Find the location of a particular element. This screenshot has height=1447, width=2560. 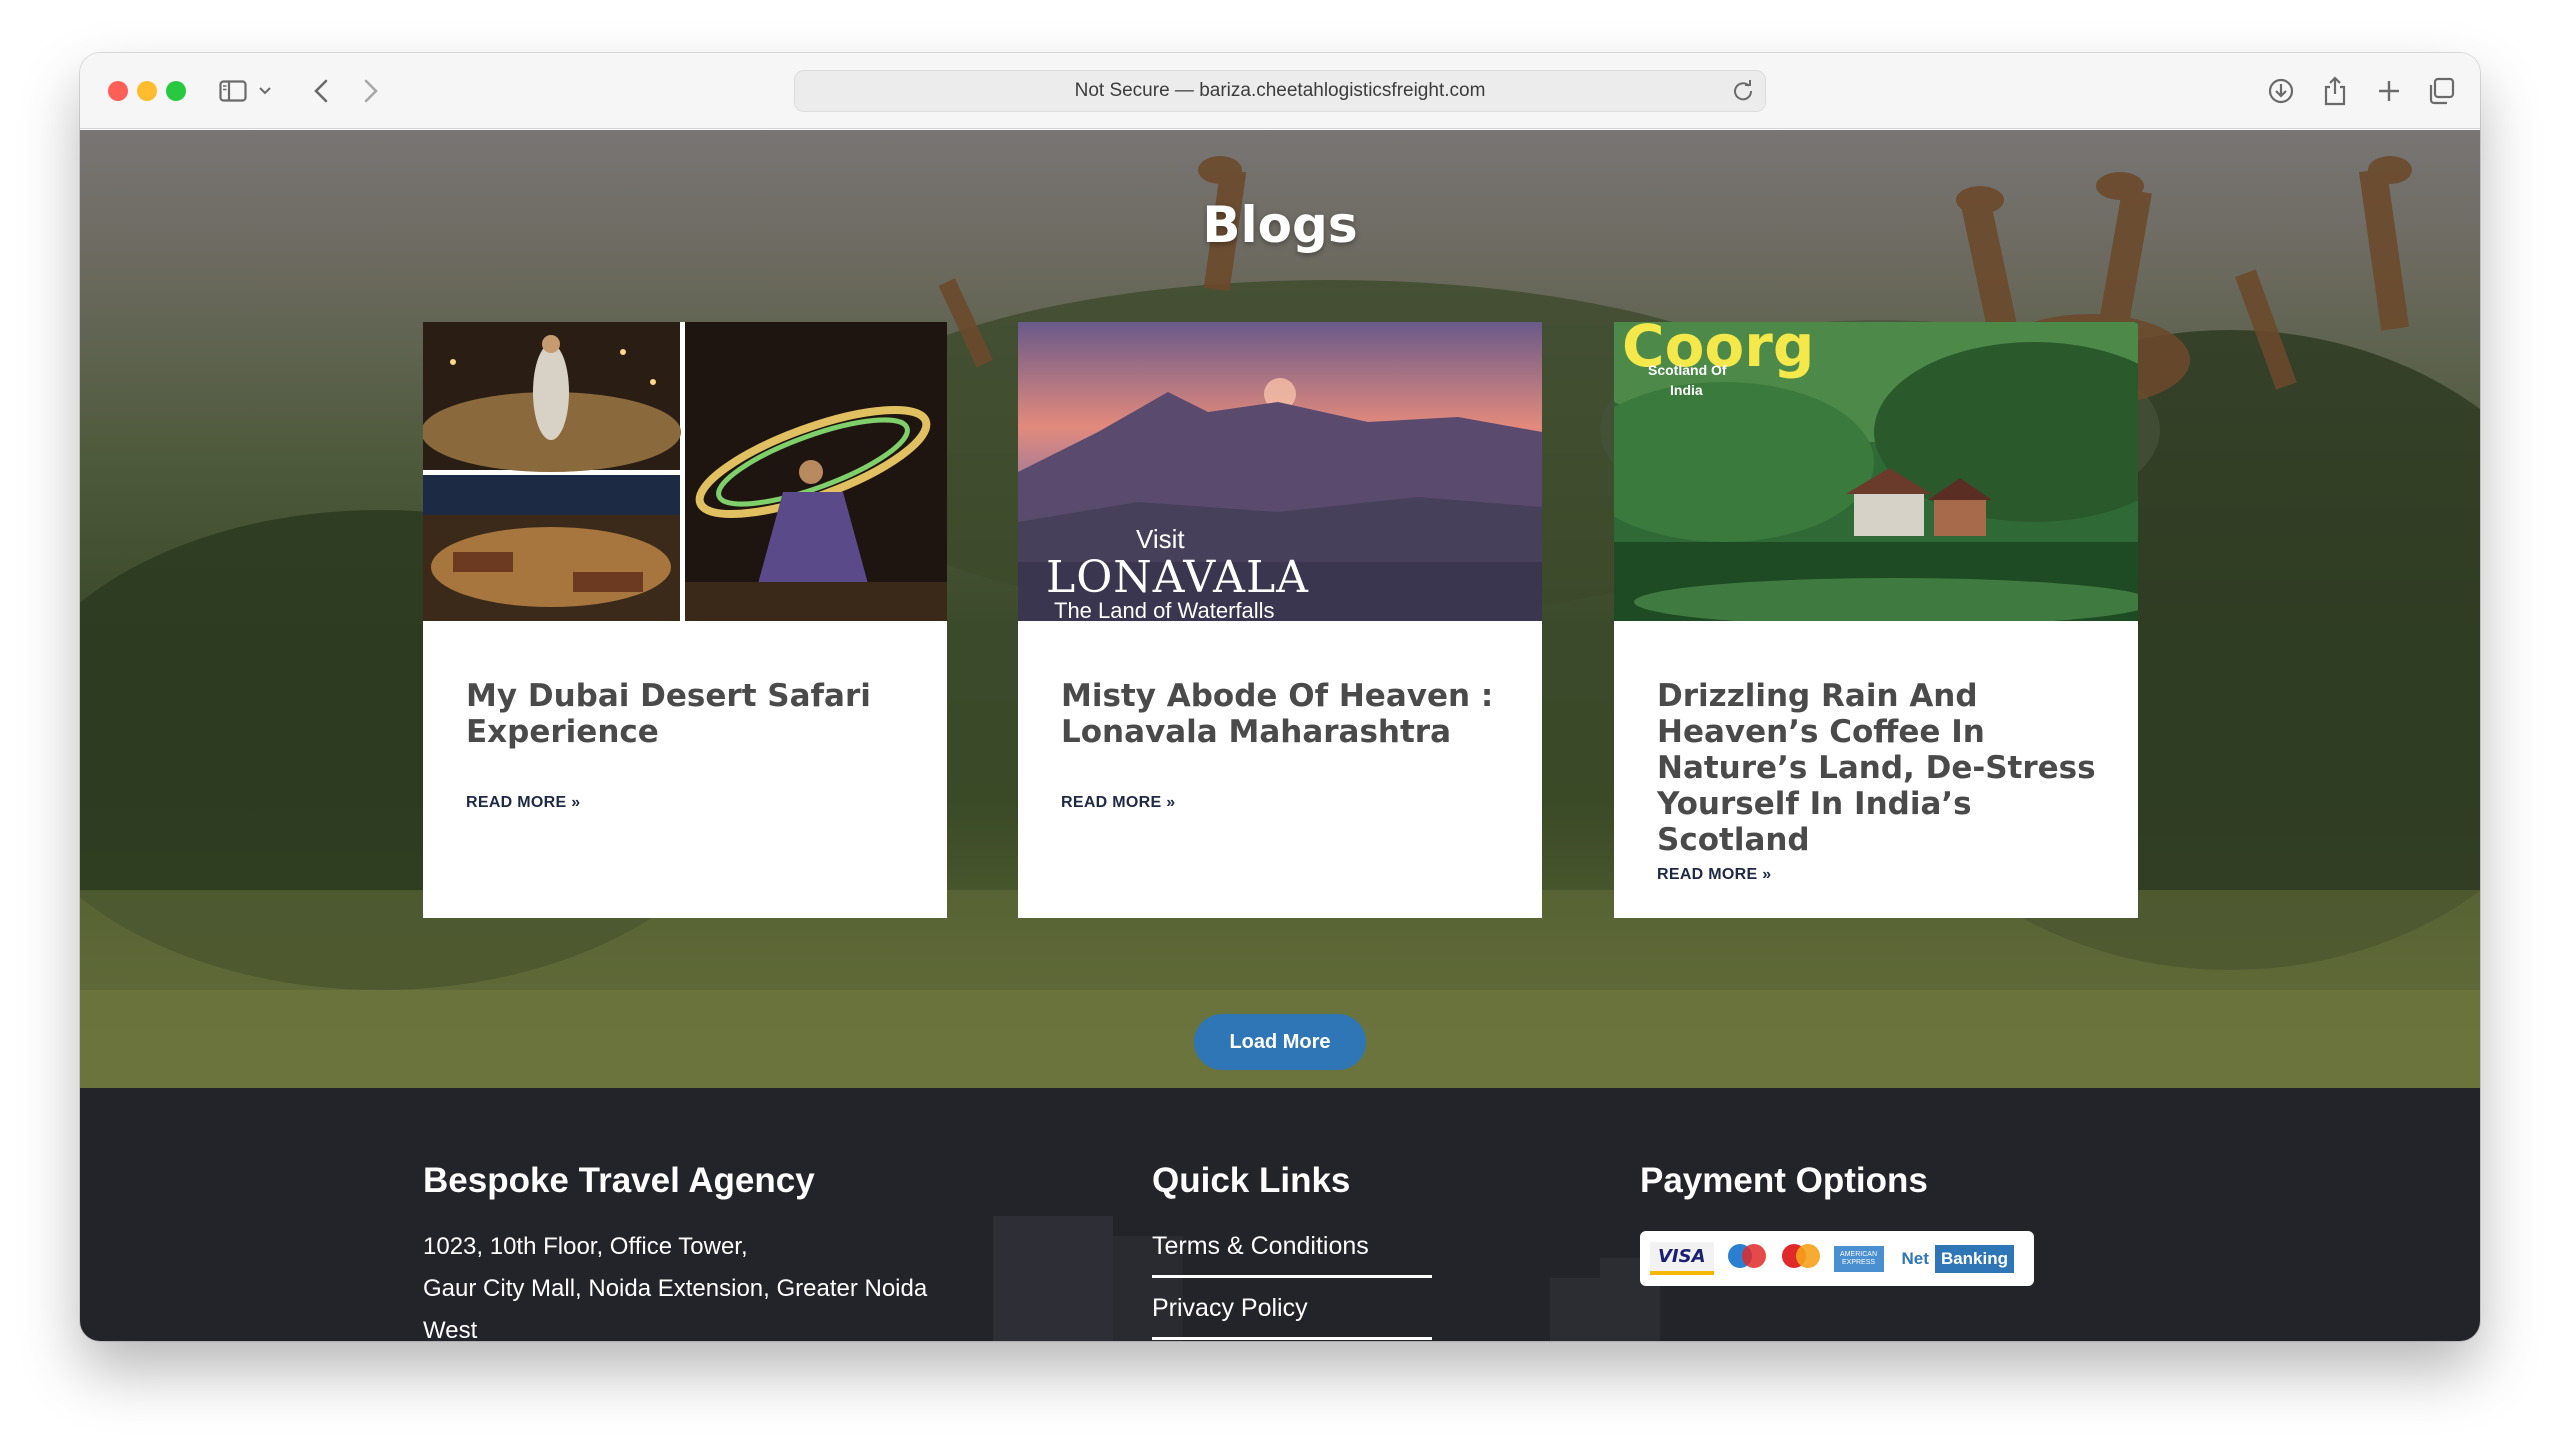

coorg-tagline-text-2: India is located at coordinates (1686, 390).